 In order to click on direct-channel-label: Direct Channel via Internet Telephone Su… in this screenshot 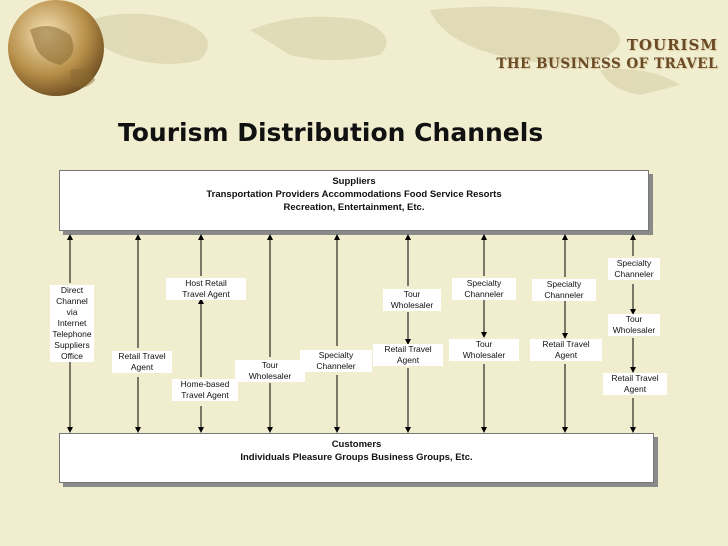, I will do `click(72, 323)`.